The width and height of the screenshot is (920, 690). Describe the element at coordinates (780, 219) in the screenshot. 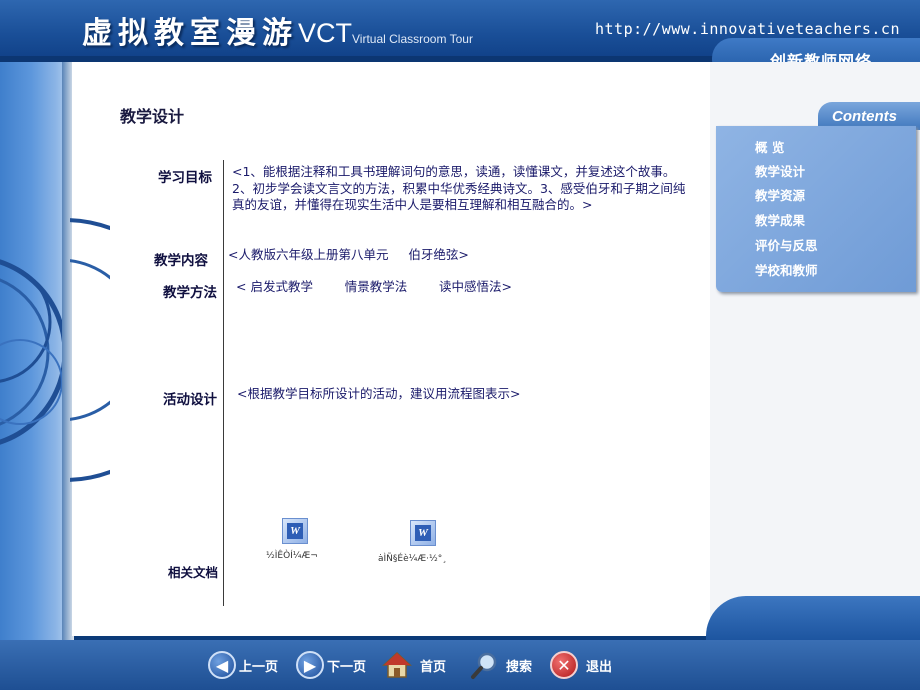

I see `menu-item-teaching-results: 教学成果` at that location.